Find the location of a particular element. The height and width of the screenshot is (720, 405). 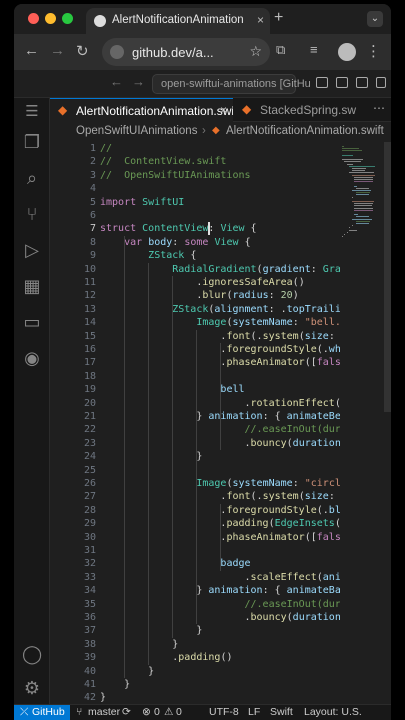

line-number: 37 is located at coordinates (89, 631).